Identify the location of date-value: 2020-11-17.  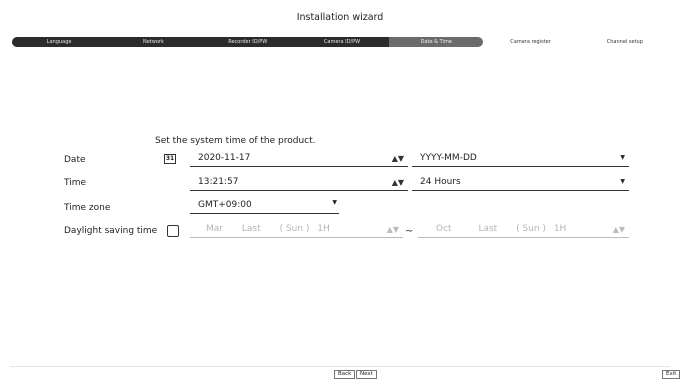
(224, 158).